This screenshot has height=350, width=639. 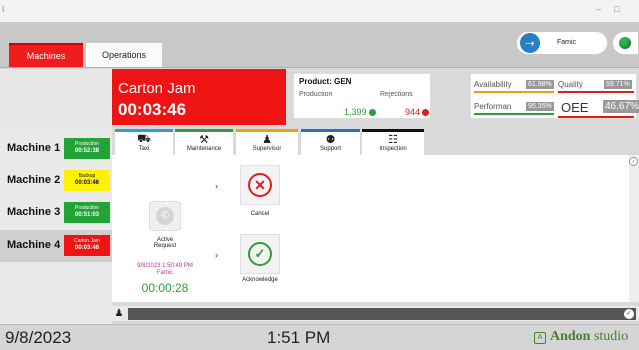 I want to click on alarm-title: Carton Jam, so click(x=157, y=88).